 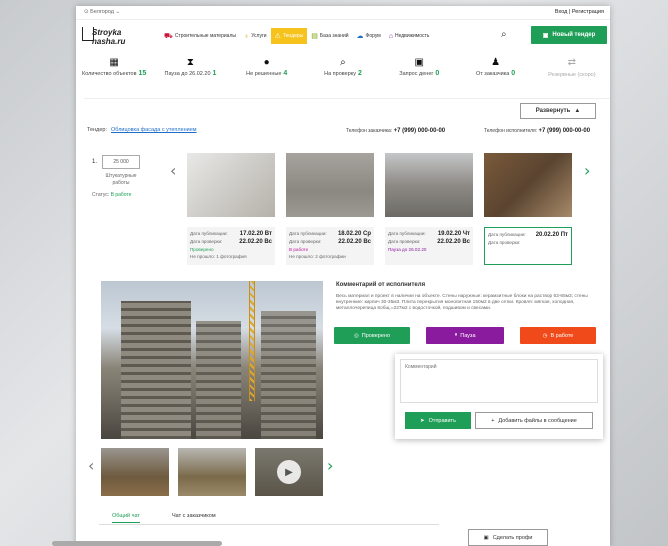 What do you see at coordinates (356, 335) in the screenshot?
I see `check-circle-icon: ◎` at bounding box center [356, 335].